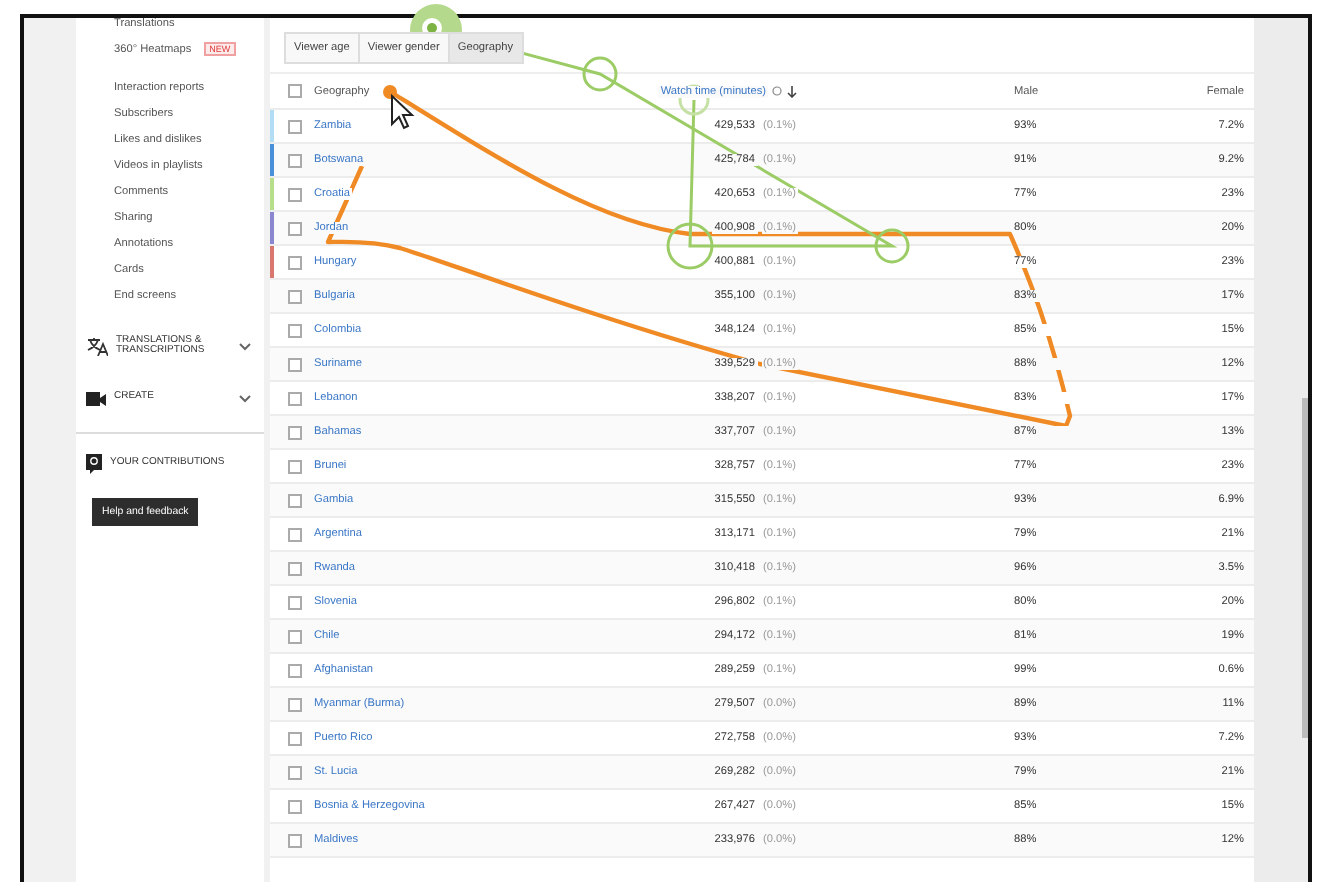 Image resolution: width=1322 pixels, height=894 pixels. Describe the element at coordinates (1281, 450) in the screenshot. I see `scrollbar` at that location.